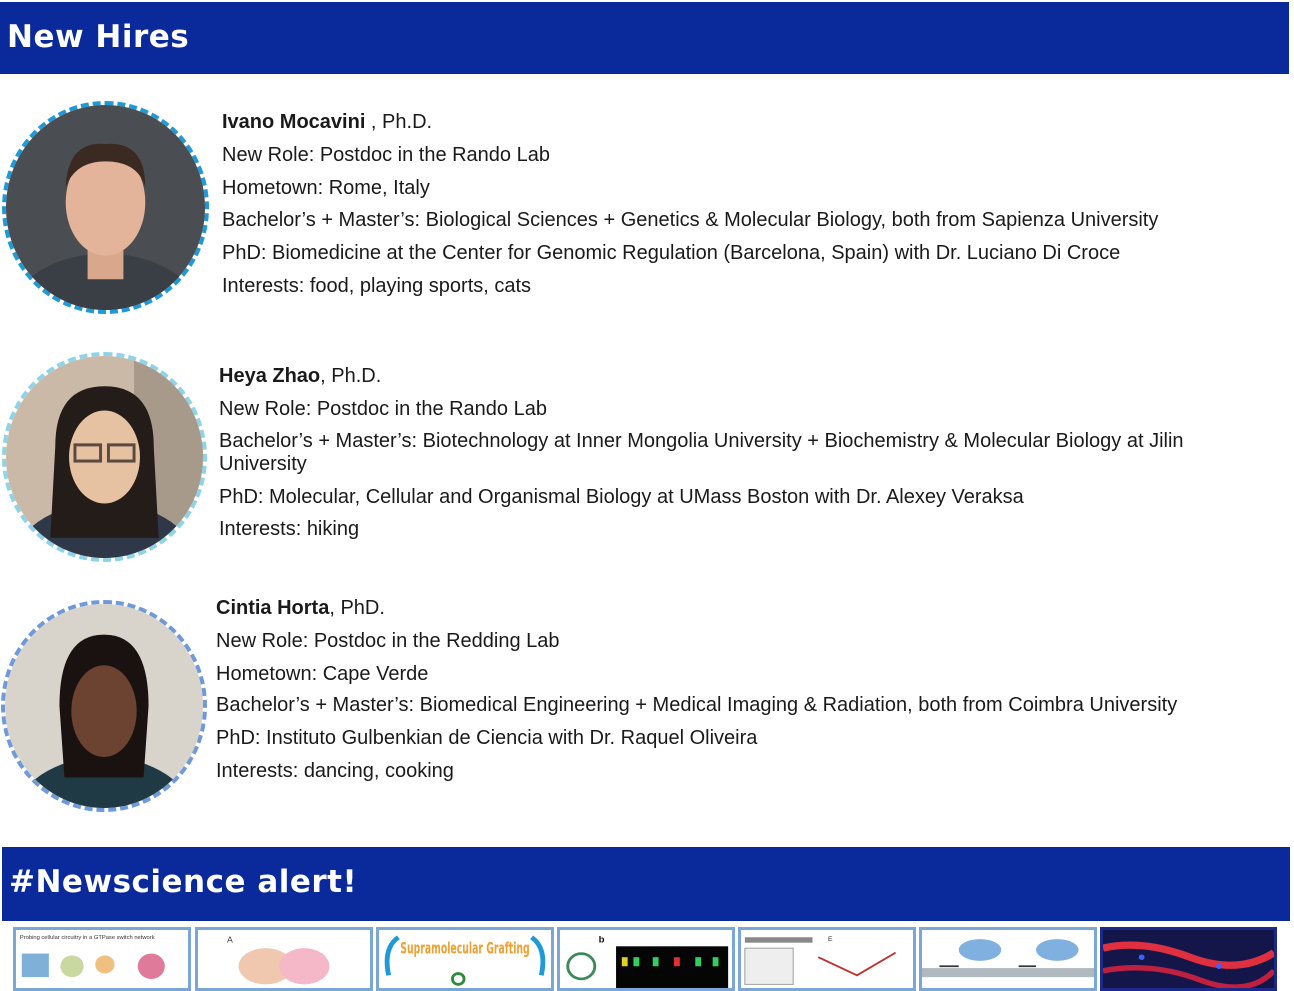 This screenshot has width=1294, height=991. Describe the element at coordinates (284, 959) in the screenshot. I see `paper-thumbnail: A` at that location.